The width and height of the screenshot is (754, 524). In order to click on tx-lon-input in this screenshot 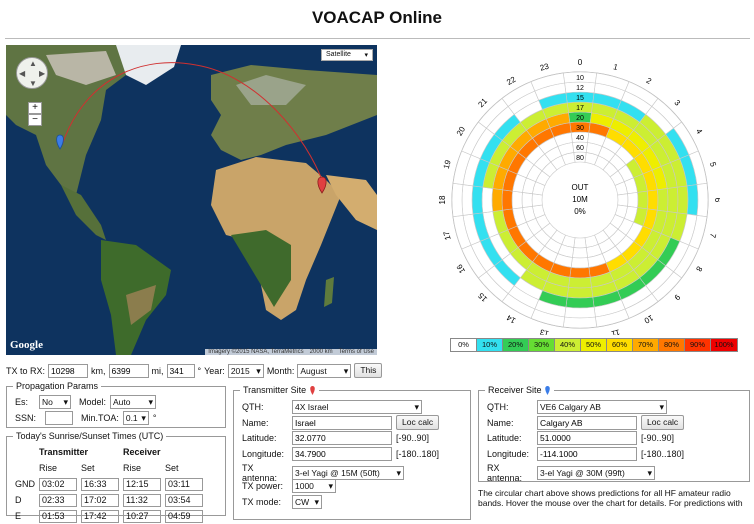, I will do `click(342, 454)`.